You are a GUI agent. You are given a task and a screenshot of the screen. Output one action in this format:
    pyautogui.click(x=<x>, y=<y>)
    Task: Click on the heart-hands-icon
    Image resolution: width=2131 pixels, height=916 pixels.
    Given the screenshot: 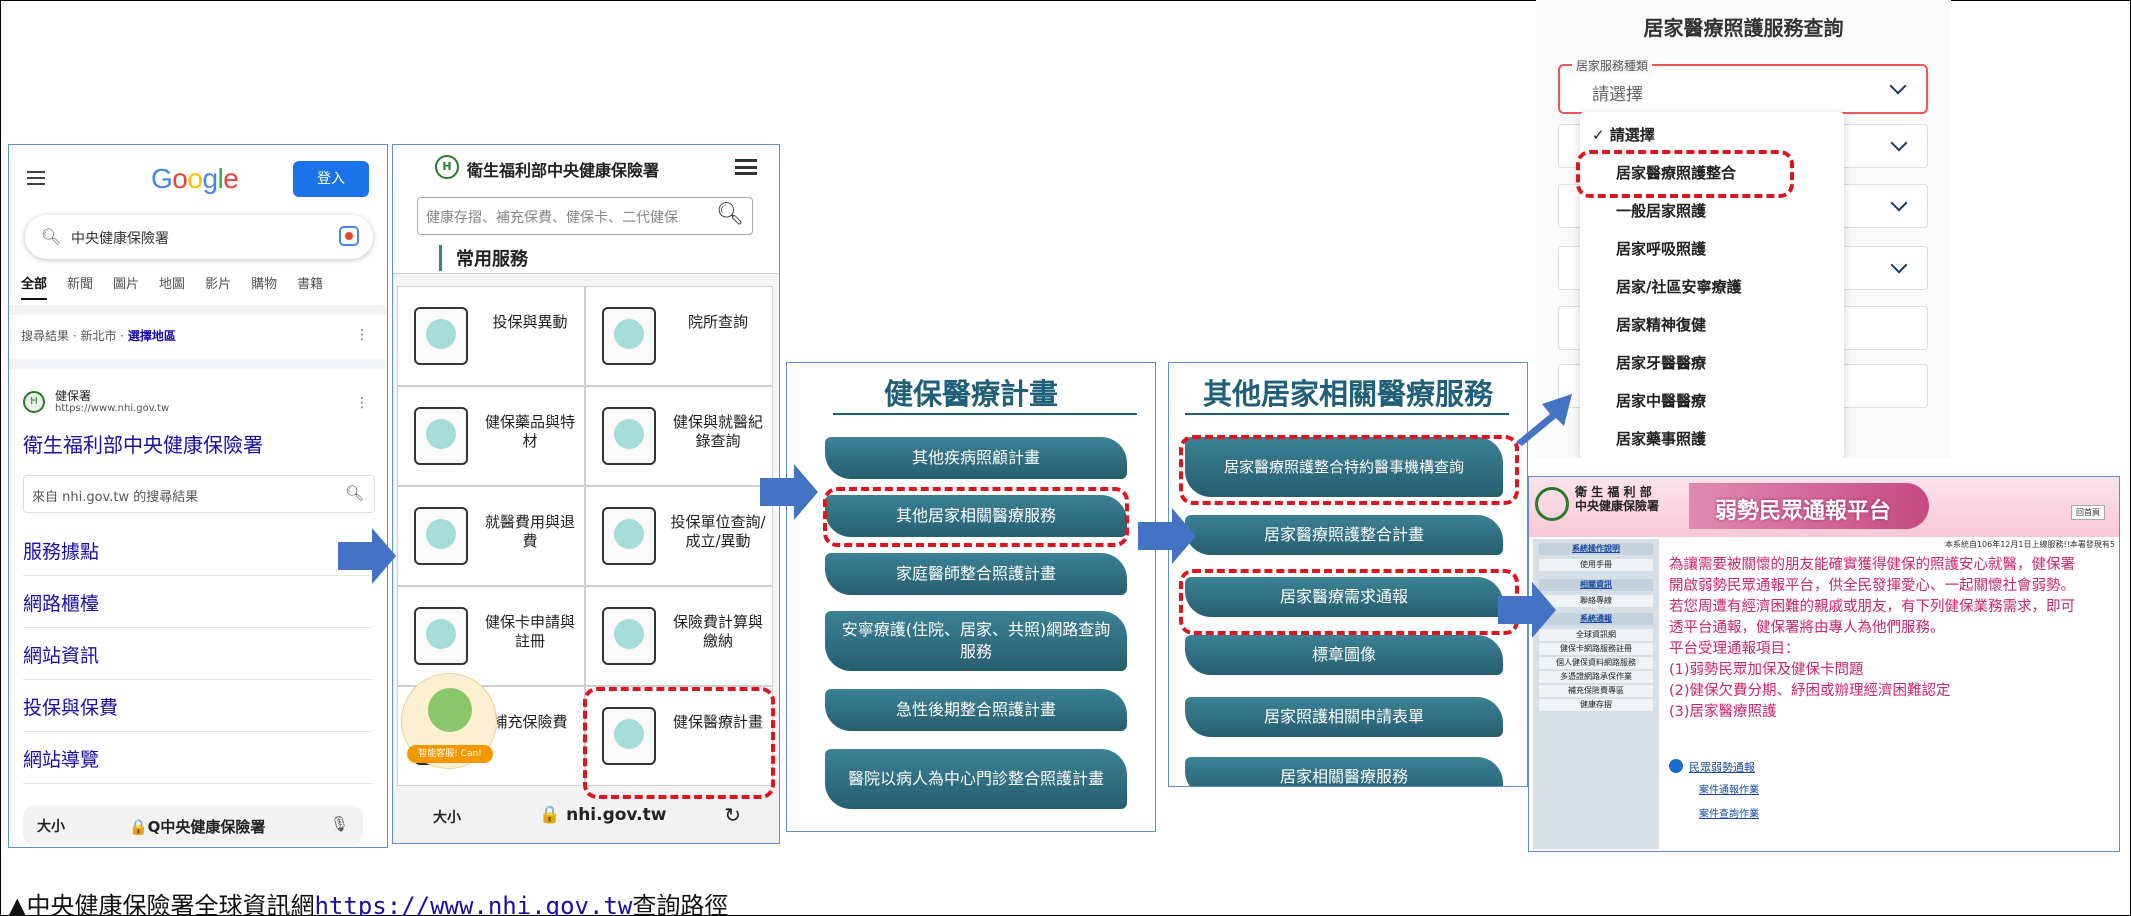 What is the action you would take?
    pyautogui.click(x=629, y=736)
    